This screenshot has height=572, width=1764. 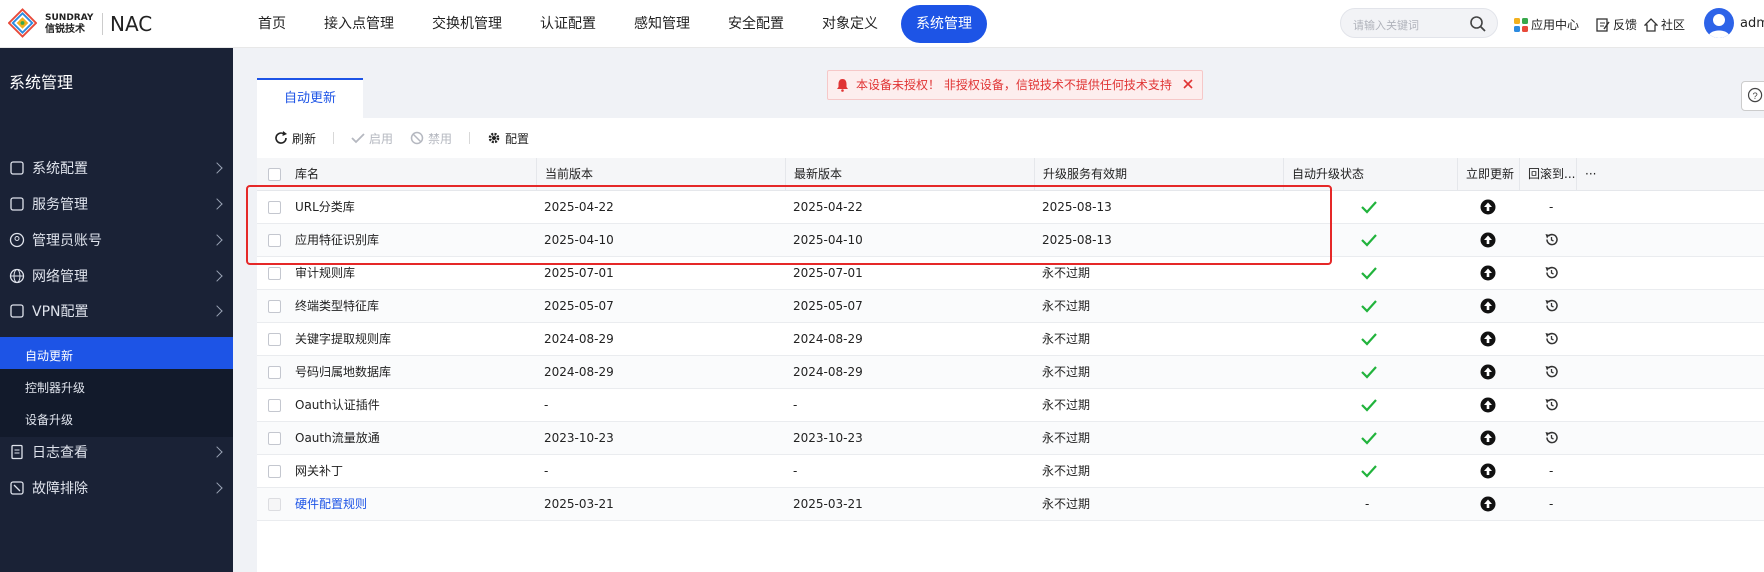 What do you see at coordinates (116, 168) in the screenshot?
I see `sidebar-item: 系统配置` at bounding box center [116, 168].